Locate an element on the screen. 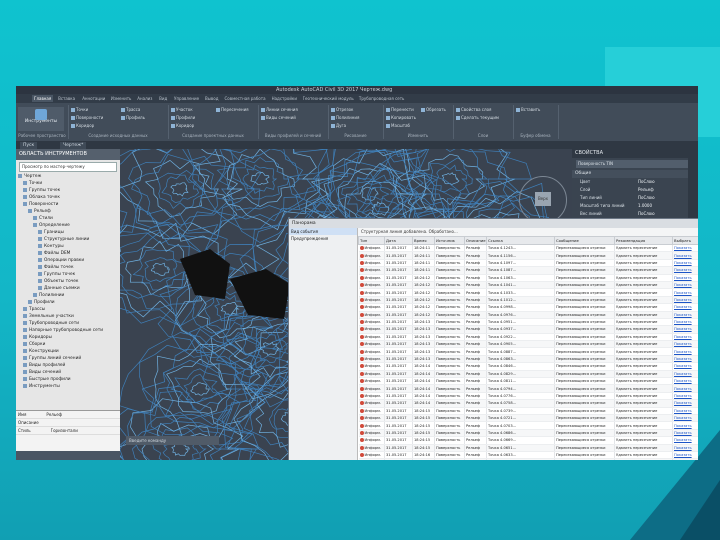 This screenshot has width=720, height=540. ribbon-button: Виды сечений is located at coordinates (278, 118).